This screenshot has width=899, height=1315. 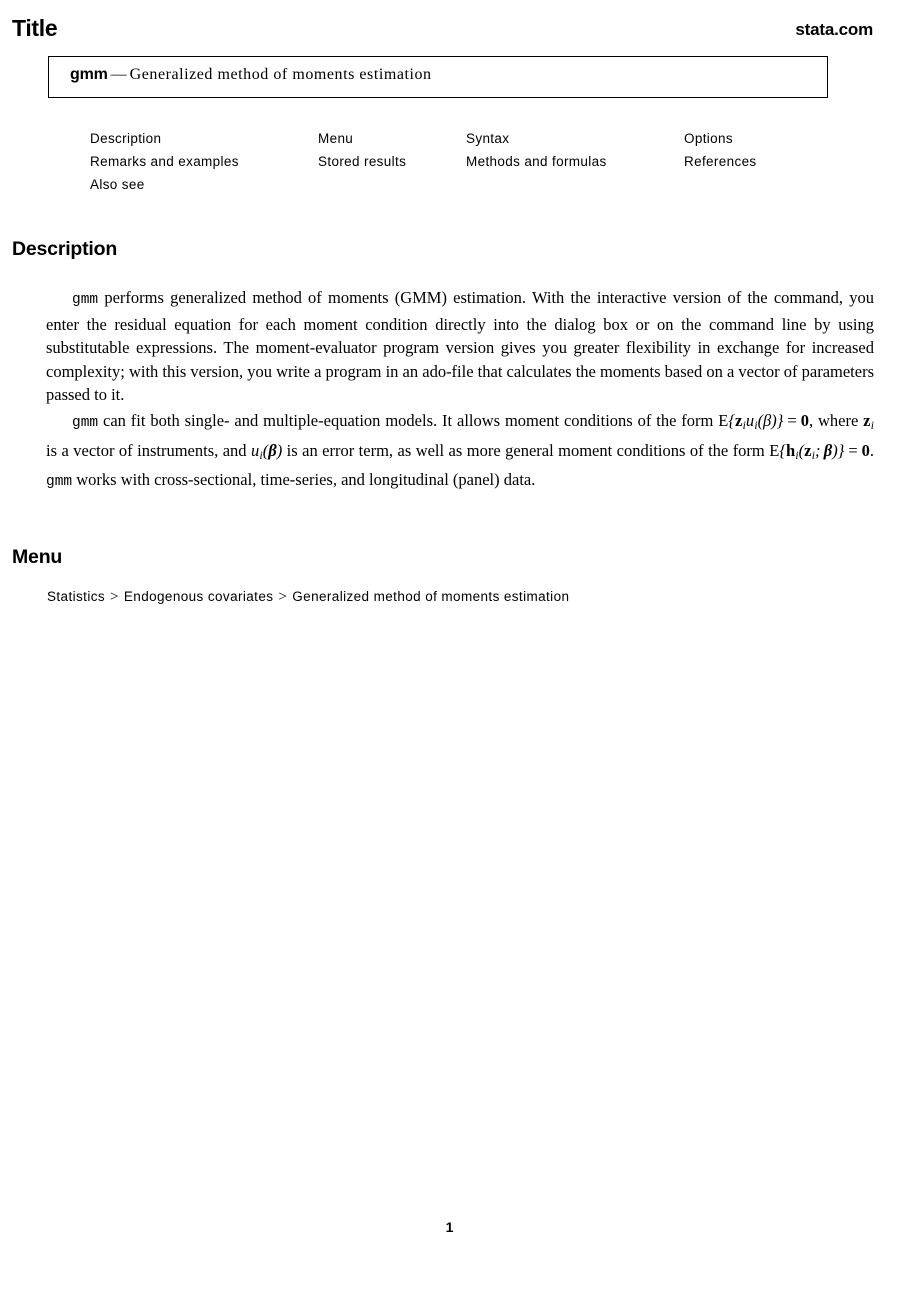 What do you see at coordinates (198, 596) in the screenshot?
I see `breadcrumb-item-endogenous-covariates: Endogenous covariates` at bounding box center [198, 596].